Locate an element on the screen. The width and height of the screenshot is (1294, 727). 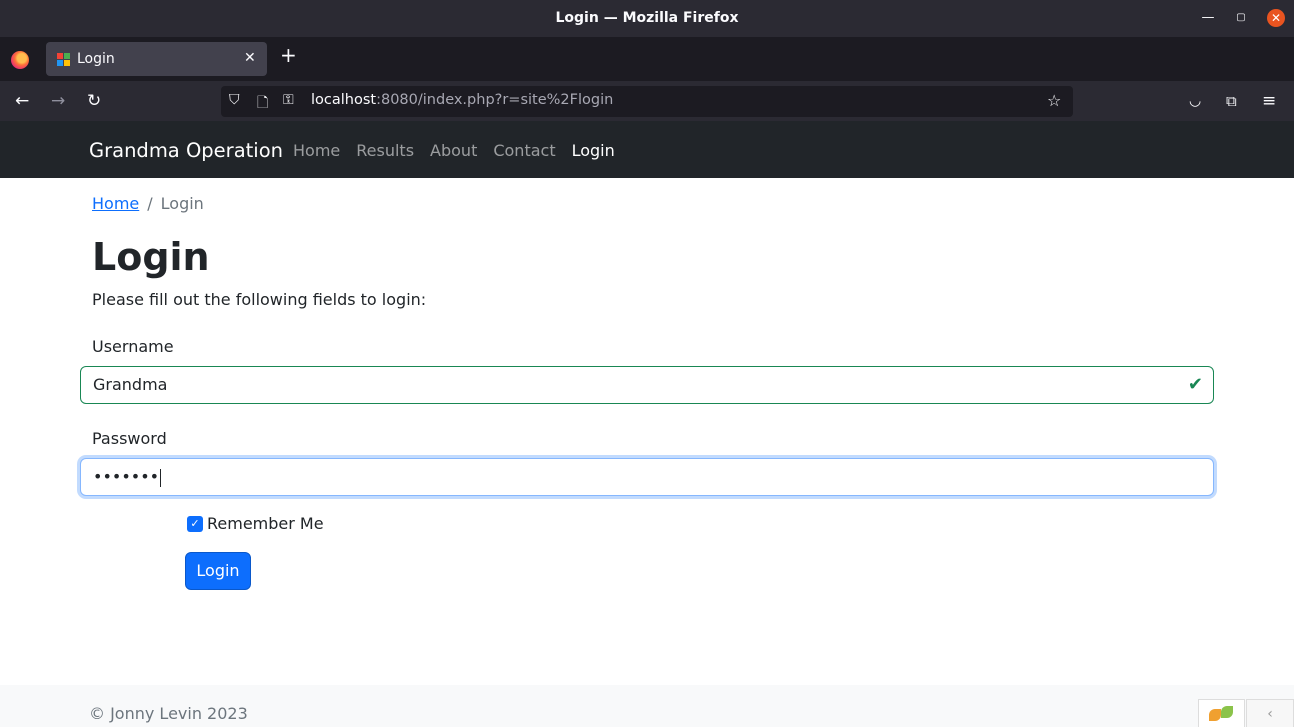
maximize-icon: ▢ is located at coordinates (1241, 18).